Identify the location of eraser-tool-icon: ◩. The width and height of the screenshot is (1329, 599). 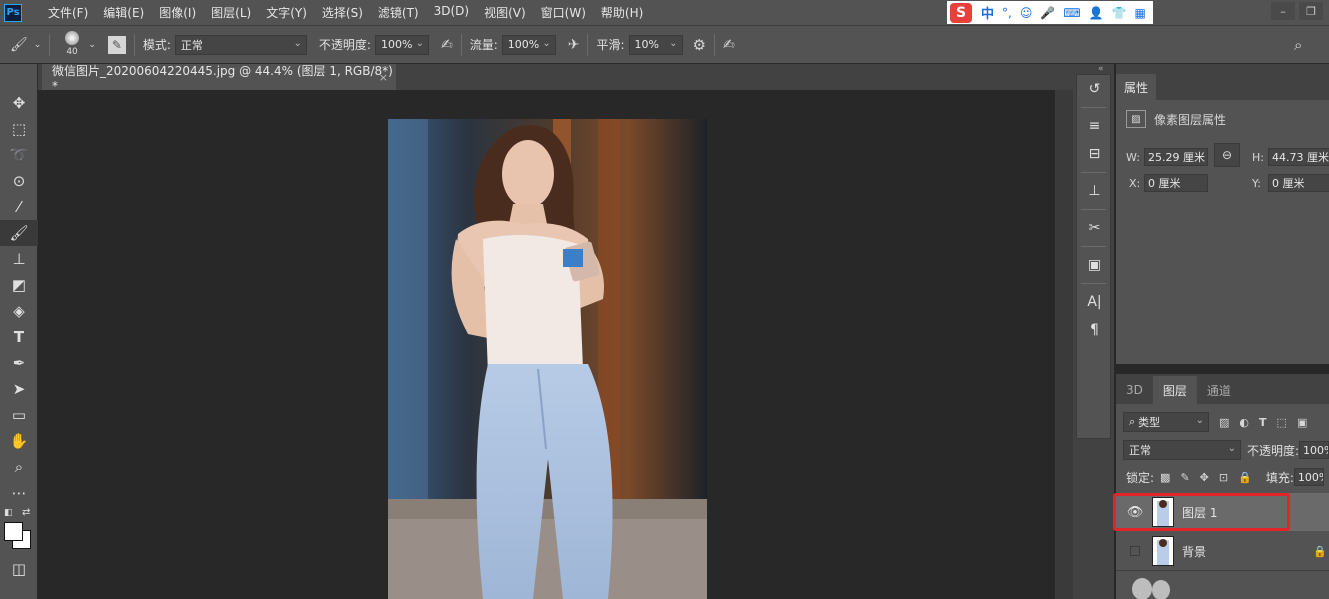
(19, 285).